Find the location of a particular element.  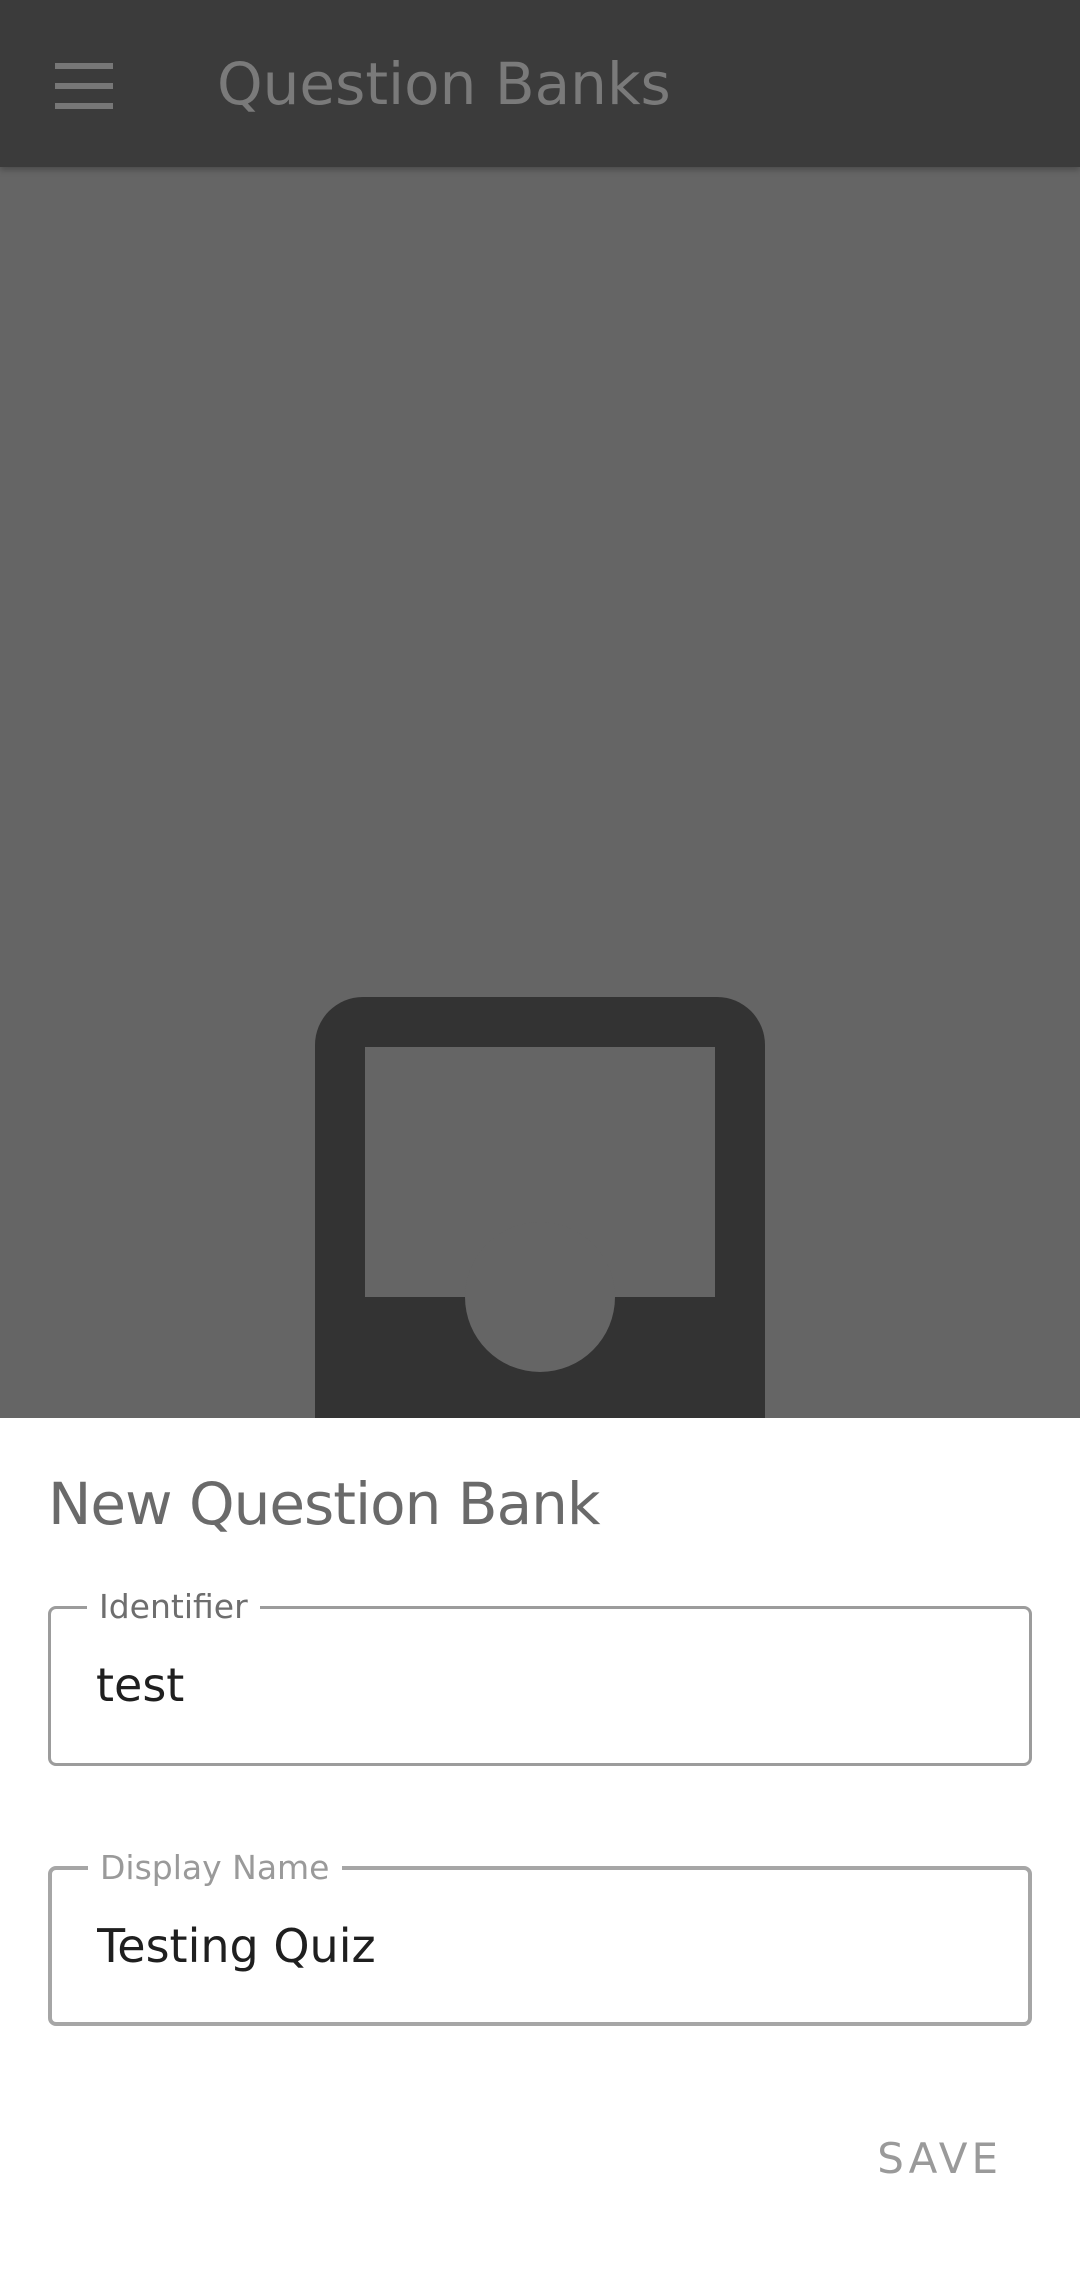

display-name-field: Display Name is located at coordinates (540, 1937).